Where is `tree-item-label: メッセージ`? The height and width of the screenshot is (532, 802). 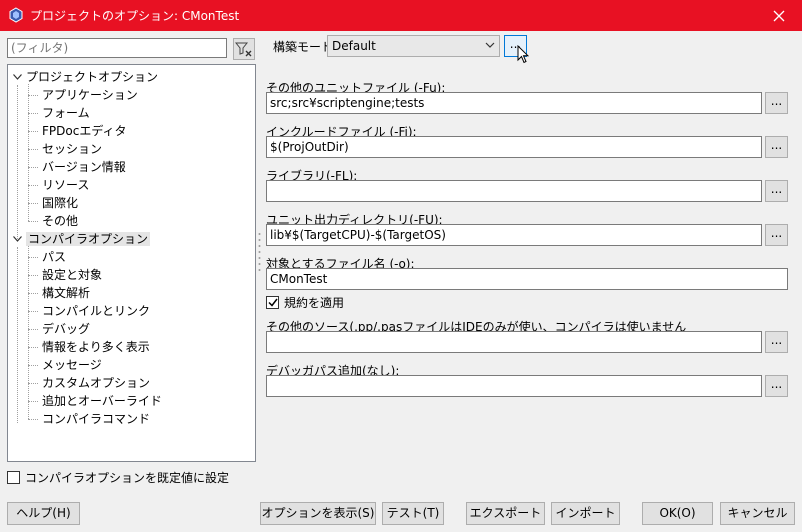
tree-item-label: メッセージ is located at coordinates (72, 365).